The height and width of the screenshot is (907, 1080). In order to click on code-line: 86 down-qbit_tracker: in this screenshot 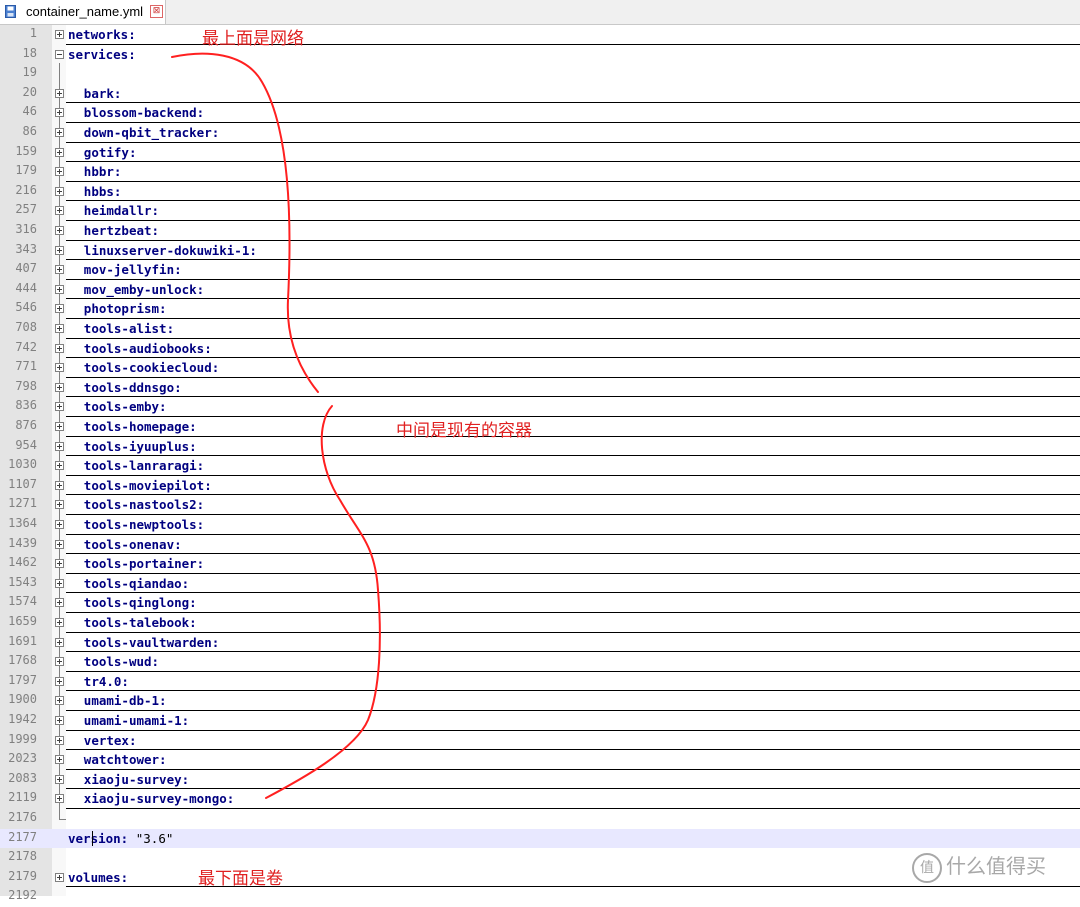, I will do `click(540, 133)`.